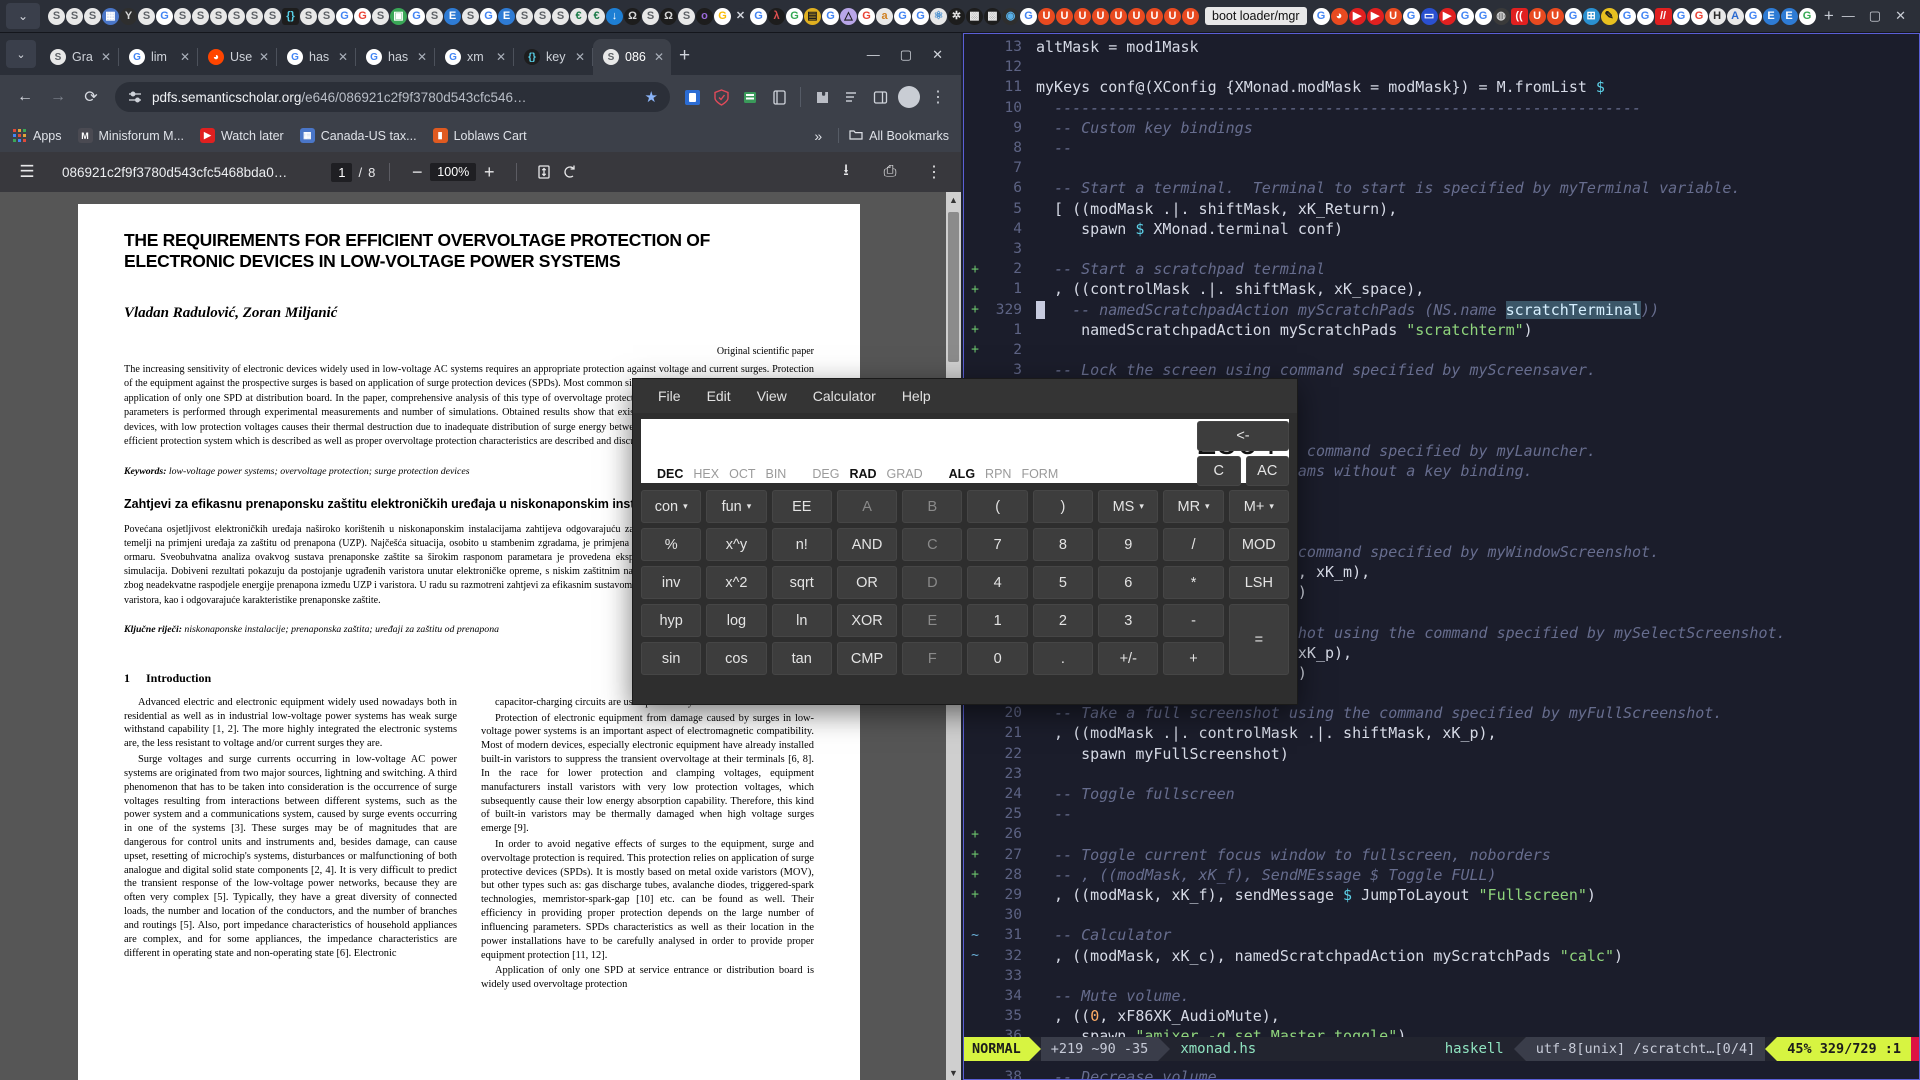 The width and height of the screenshot is (1920, 1080). What do you see at coordinates (1591, 16) in the screenshot?
I see `xmobar-favicon: ⊞` at bounding box center [1591, 16].